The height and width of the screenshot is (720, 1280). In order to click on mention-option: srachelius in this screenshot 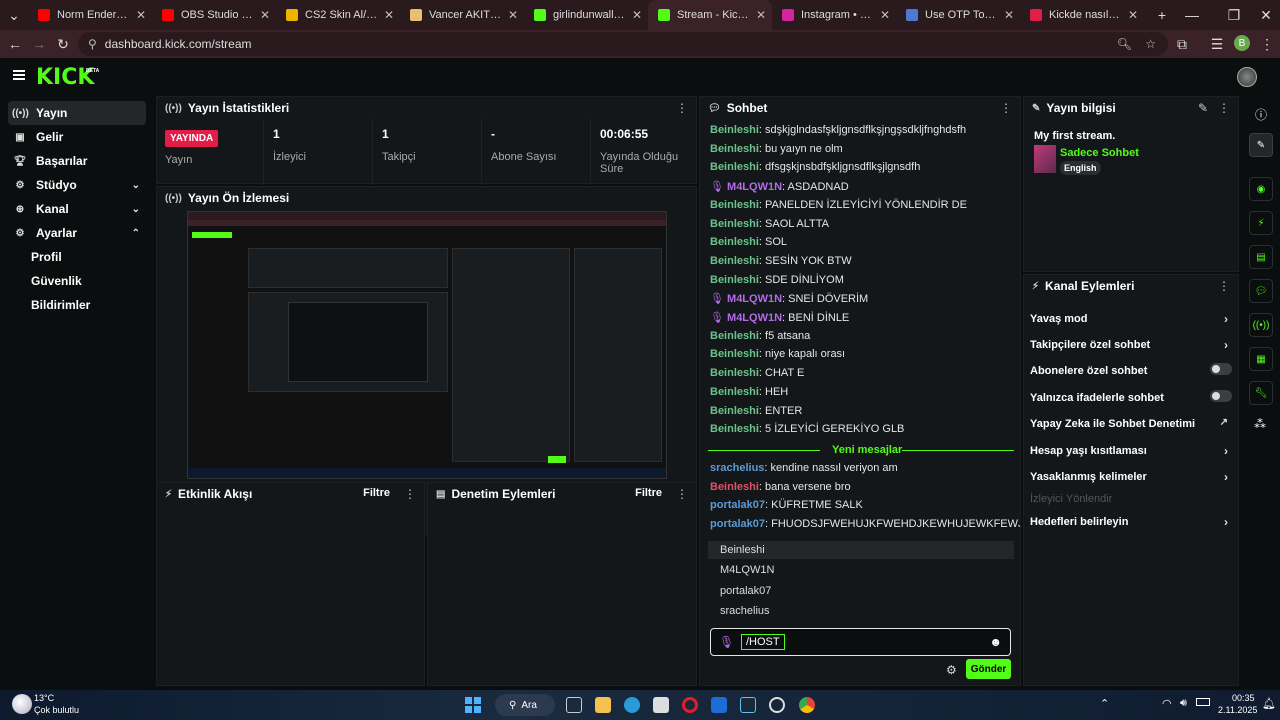, I will do `click(745, 611)`.